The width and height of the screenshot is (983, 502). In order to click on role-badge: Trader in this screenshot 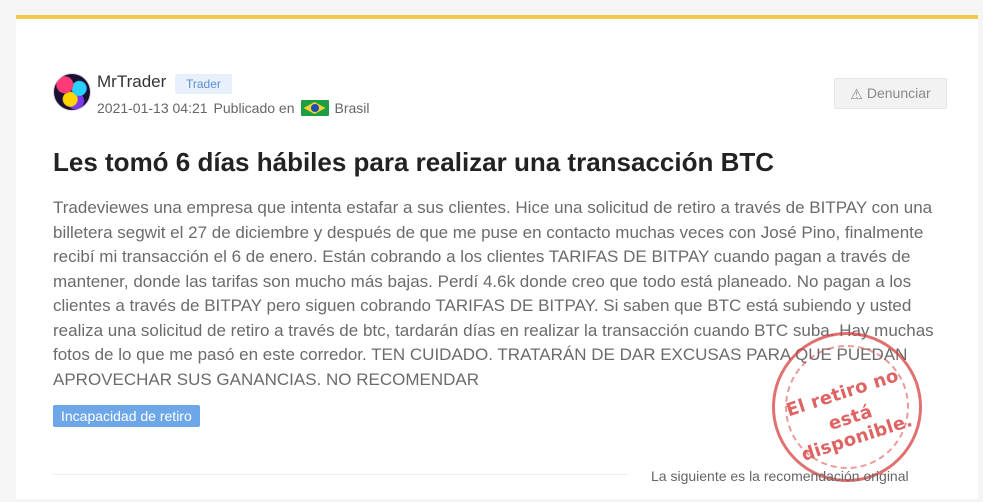, I will do `click(203, 84)`.